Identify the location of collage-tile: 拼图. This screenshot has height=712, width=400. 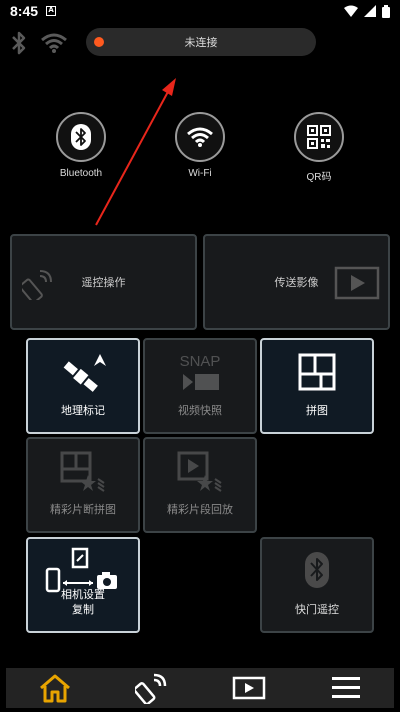
(317, 386).